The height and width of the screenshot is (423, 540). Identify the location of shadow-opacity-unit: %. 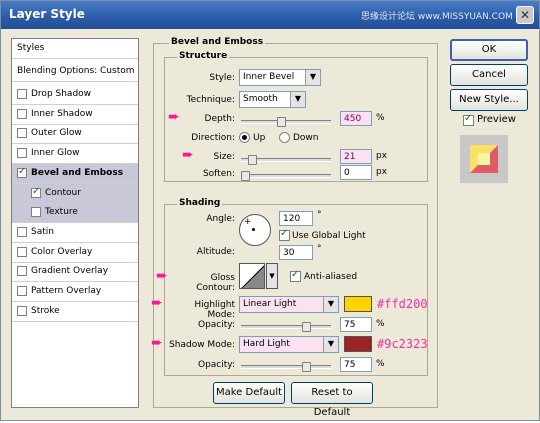
(380, 364).